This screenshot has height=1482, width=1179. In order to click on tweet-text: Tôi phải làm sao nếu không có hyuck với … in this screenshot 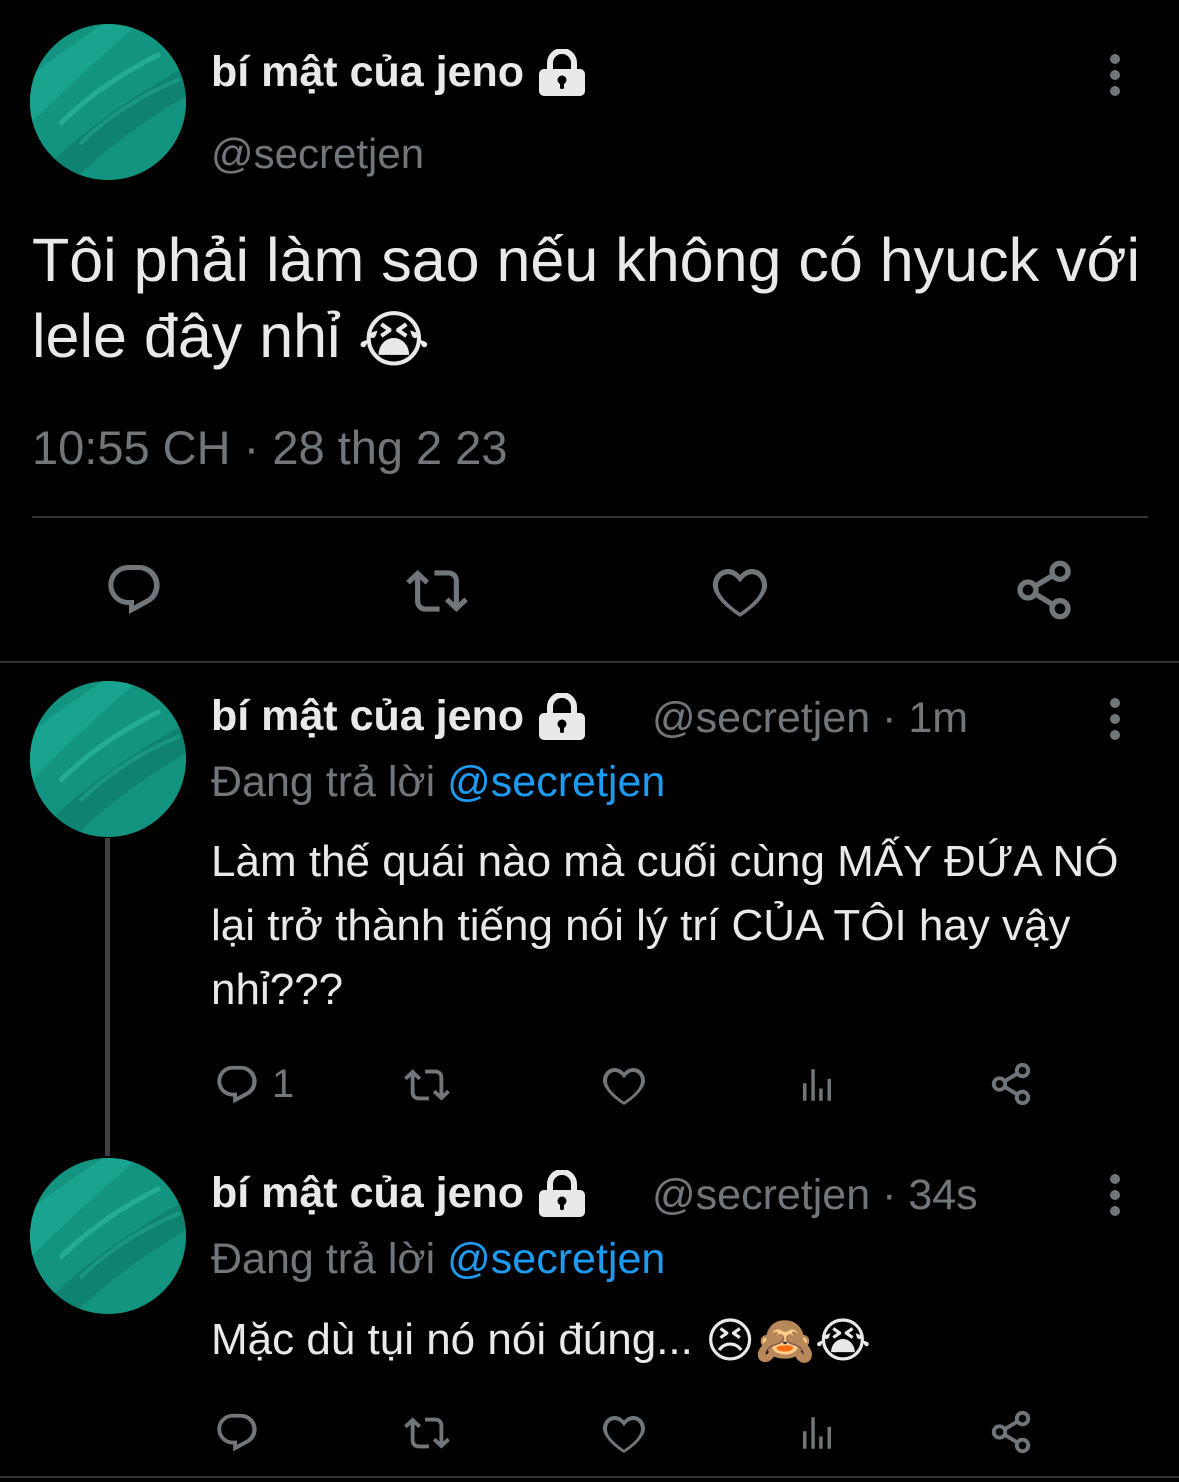, I will do `click(592, 300)`.